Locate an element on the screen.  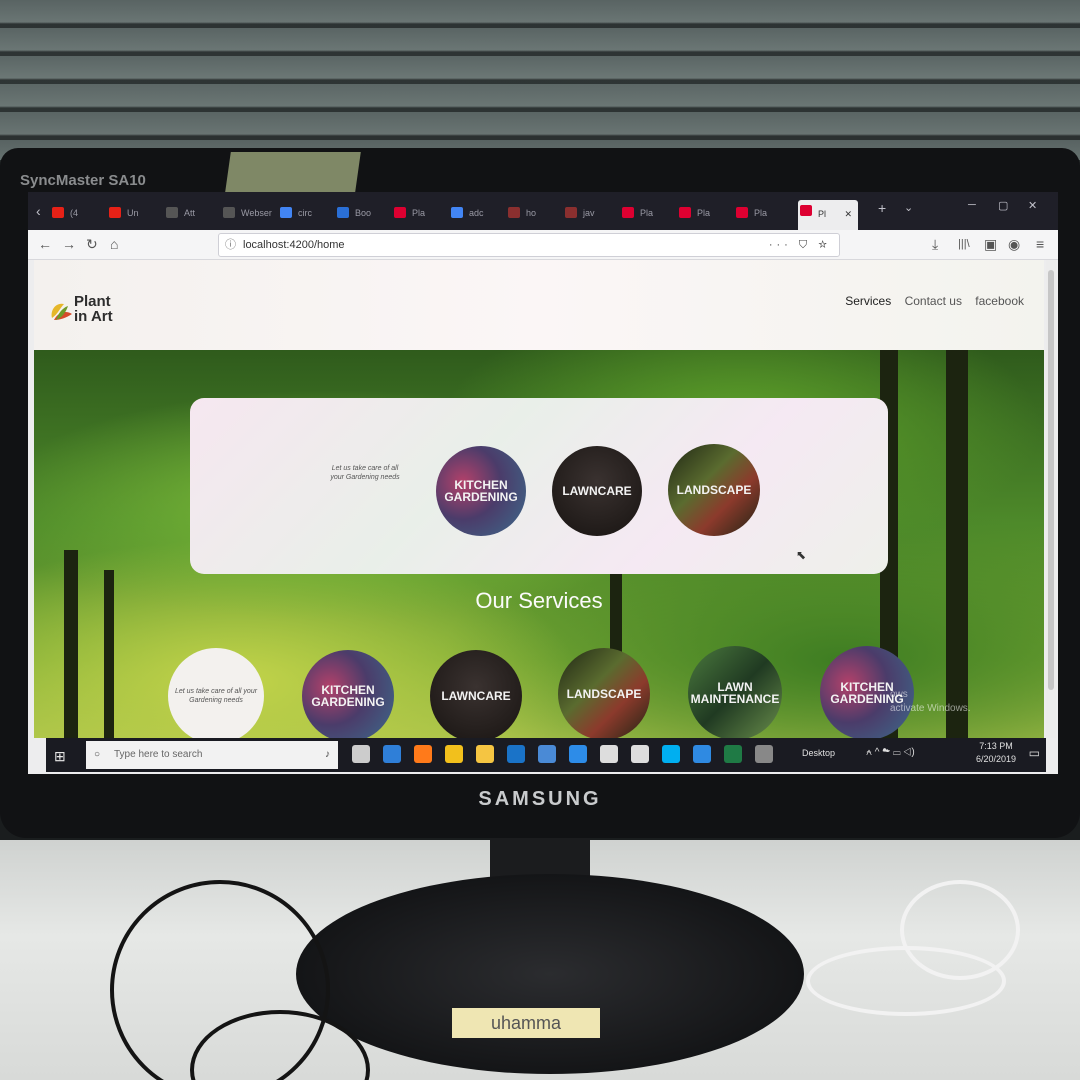
store-icon is located at coordinates (547, 754).